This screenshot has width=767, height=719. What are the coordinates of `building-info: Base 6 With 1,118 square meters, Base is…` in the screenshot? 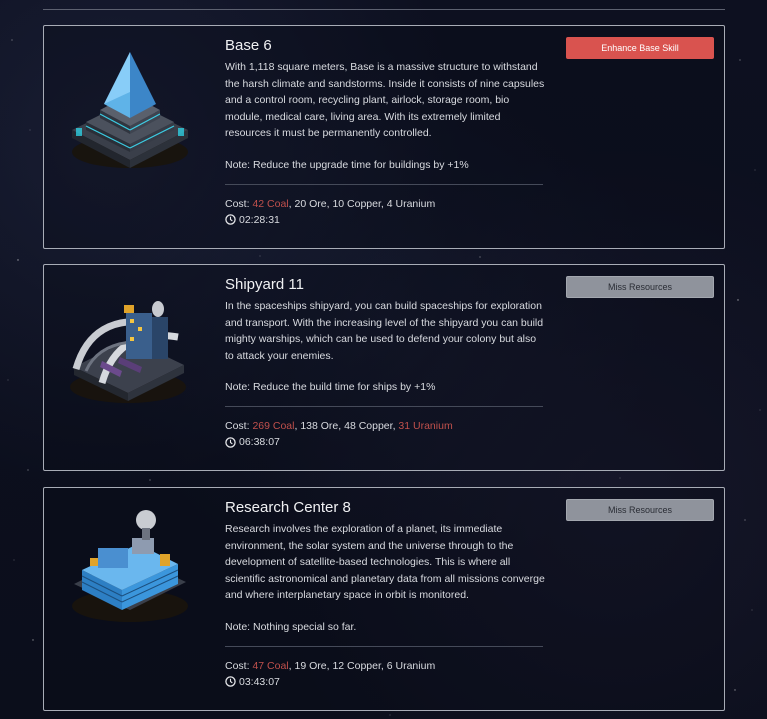 It's located at (385, 132).